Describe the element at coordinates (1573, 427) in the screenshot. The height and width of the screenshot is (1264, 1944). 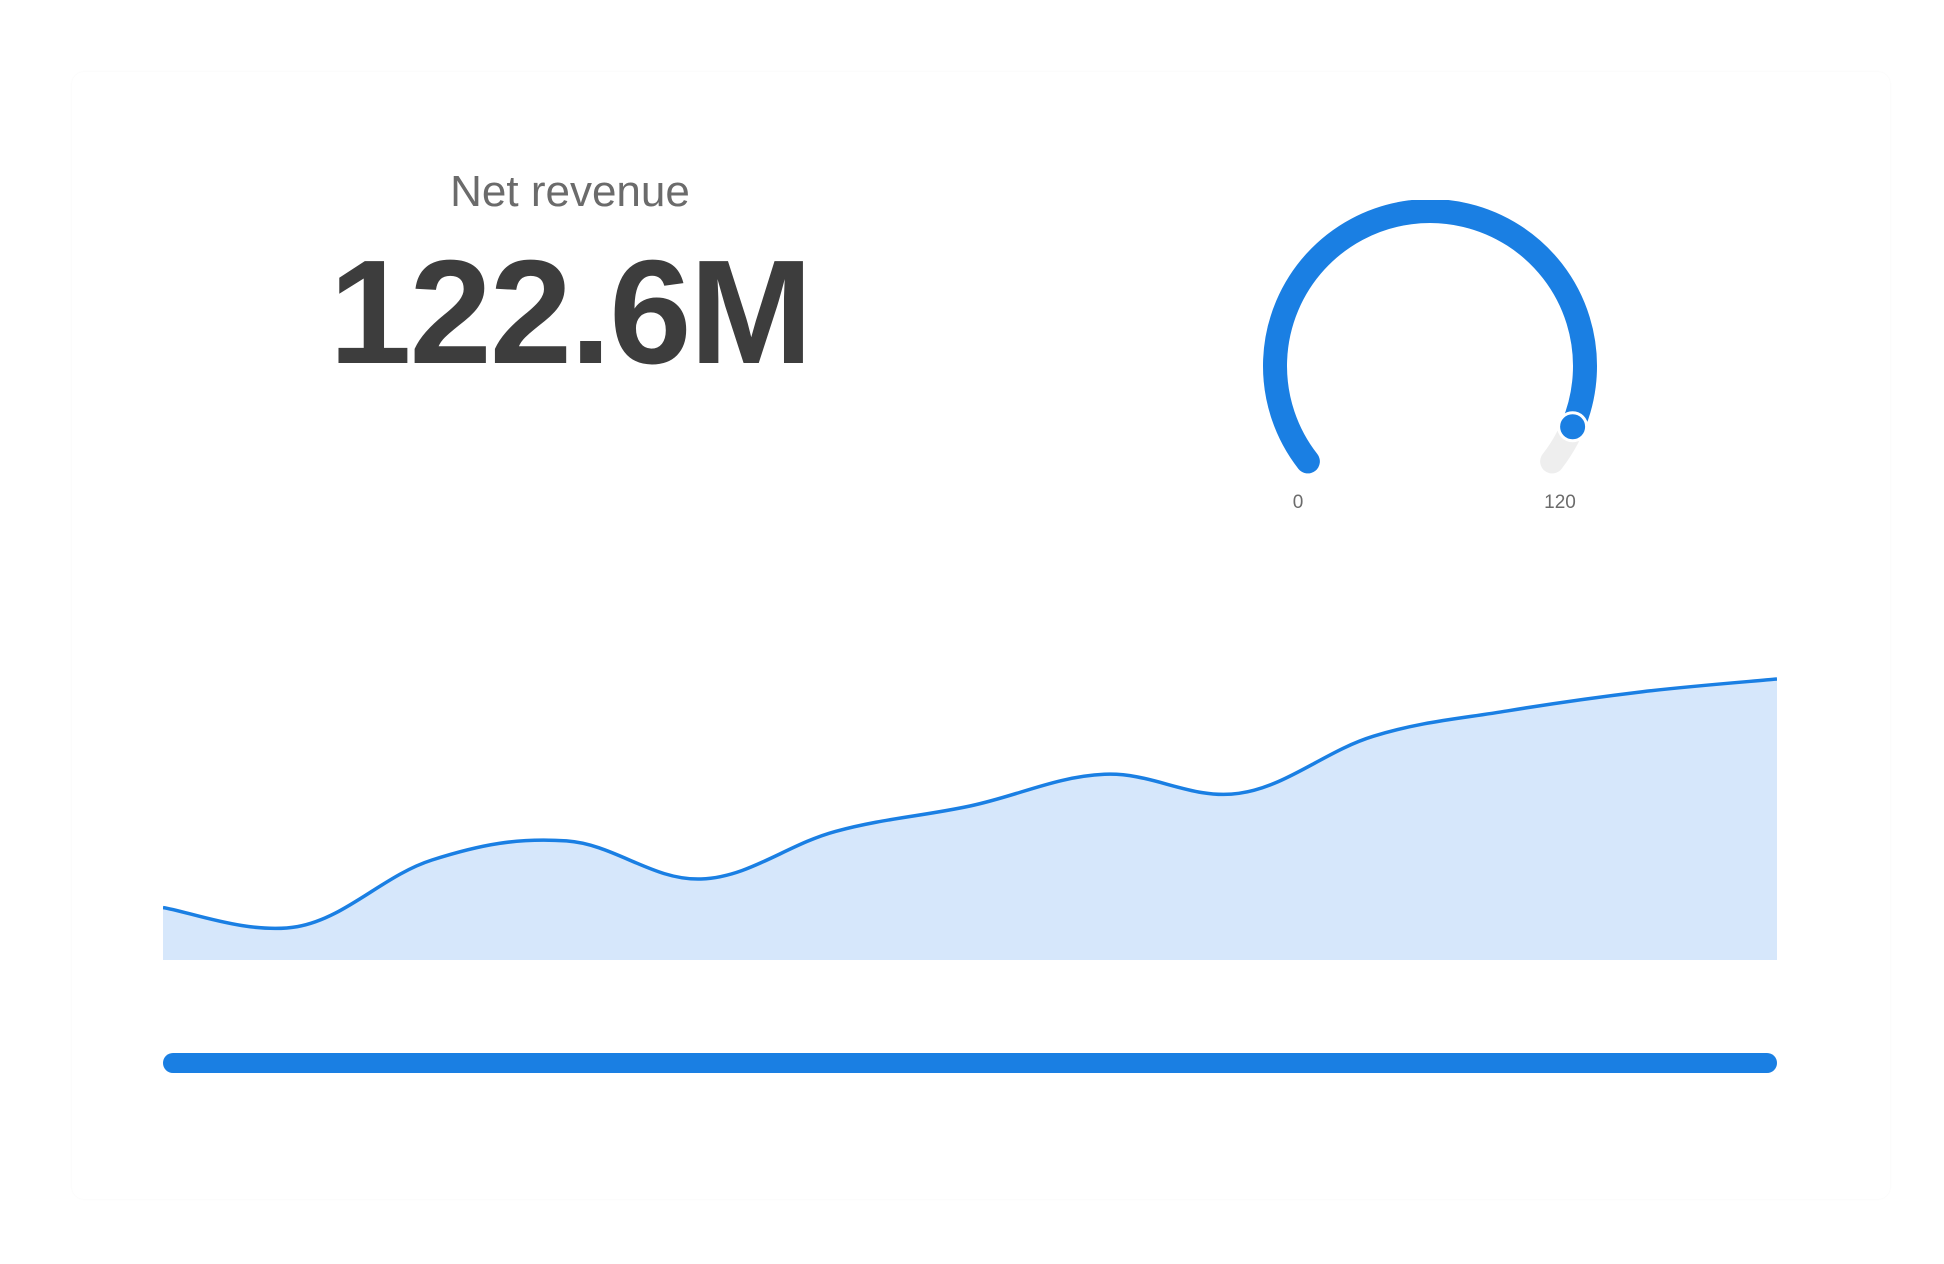
I see `gauge-marker` at that location.